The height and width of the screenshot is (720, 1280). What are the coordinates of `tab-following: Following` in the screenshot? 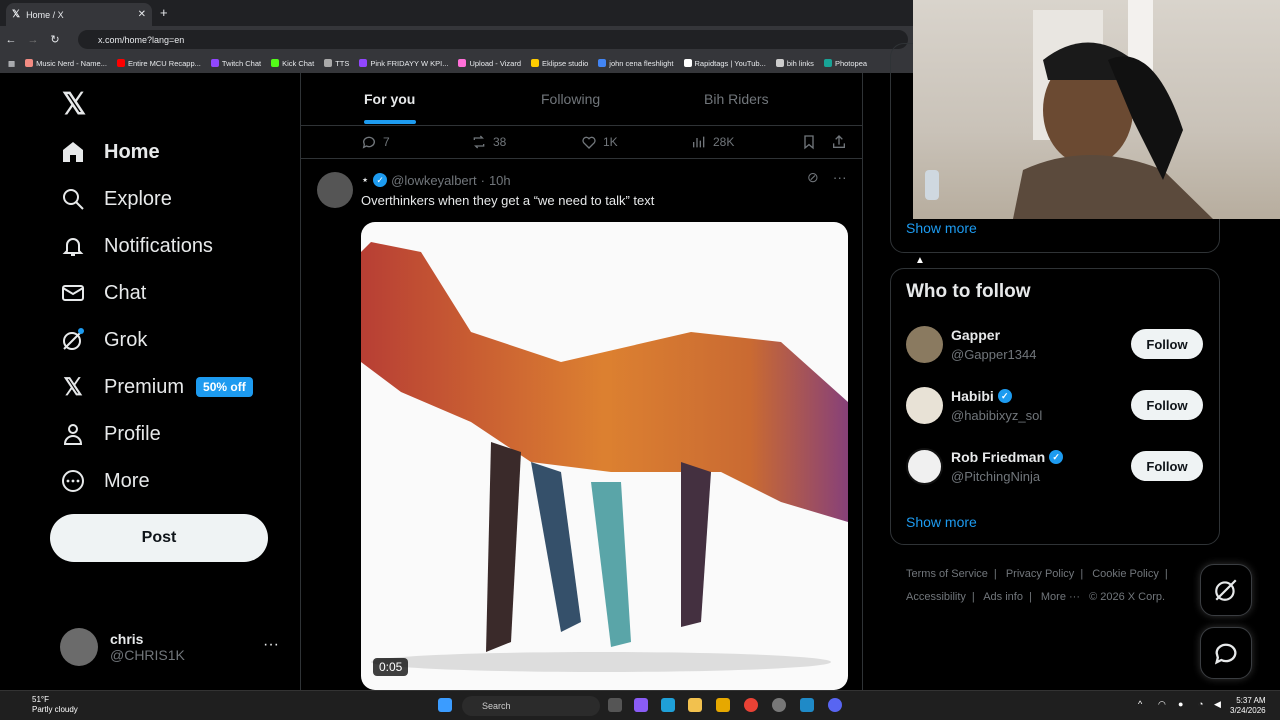 It's located at (570, 99).